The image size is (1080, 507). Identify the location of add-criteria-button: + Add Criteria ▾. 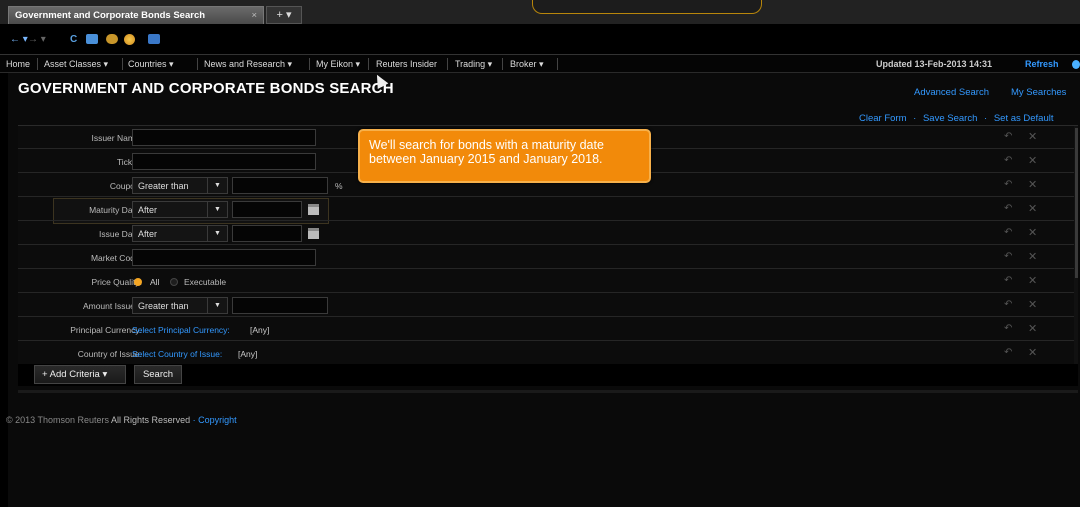
(80, 374).